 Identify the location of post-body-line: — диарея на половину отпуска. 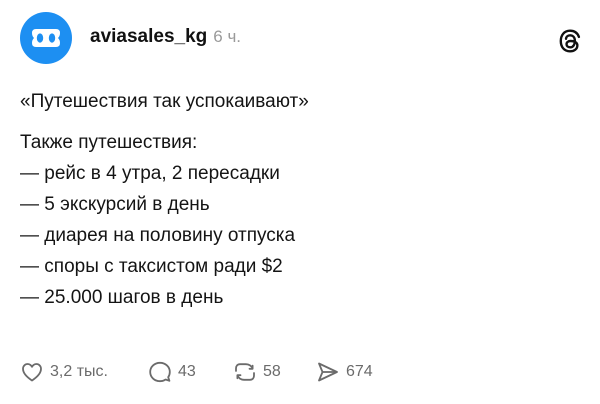
(158, 235).